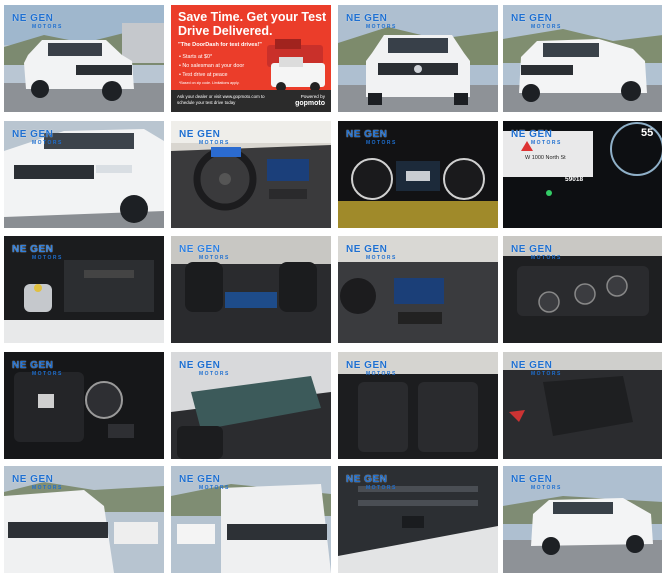 The height and width of the screenshot is (573, 662). What do you see at coordinates (84, 405) in the screenshot?
I see `photo-thumbnail-gear-selector: NE GEN MOTORS` at bounding box center [84, 405].